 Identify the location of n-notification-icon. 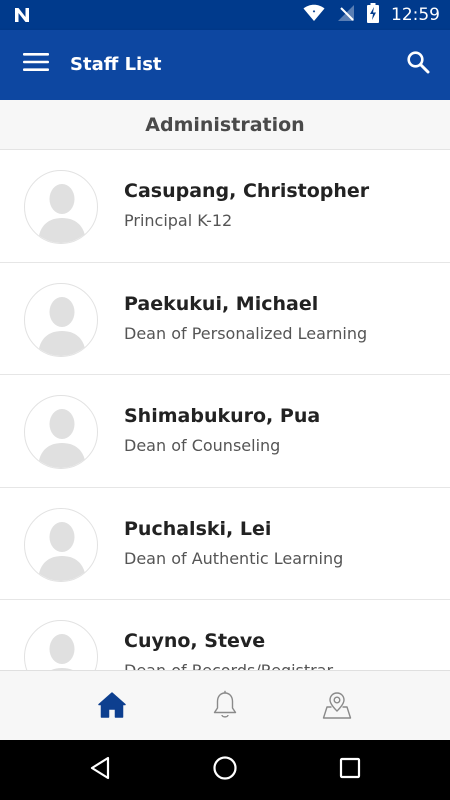
(22, 15).